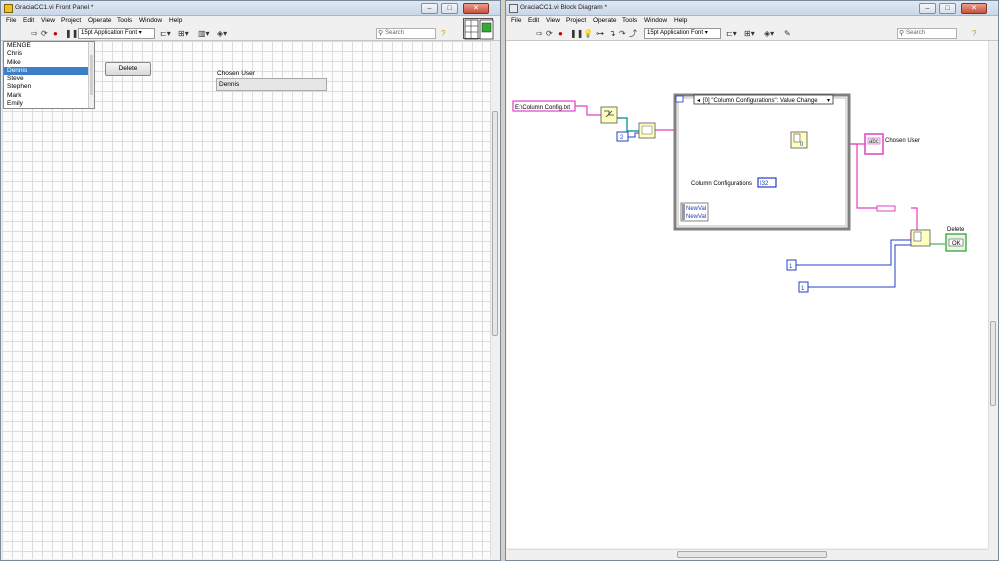 This screenshot has width=999, height=561. What do you see at coordinates (204, 34) in the screenshot?
I see `resize-objects-icon: ▥▾` at bounding box center [204, 34].